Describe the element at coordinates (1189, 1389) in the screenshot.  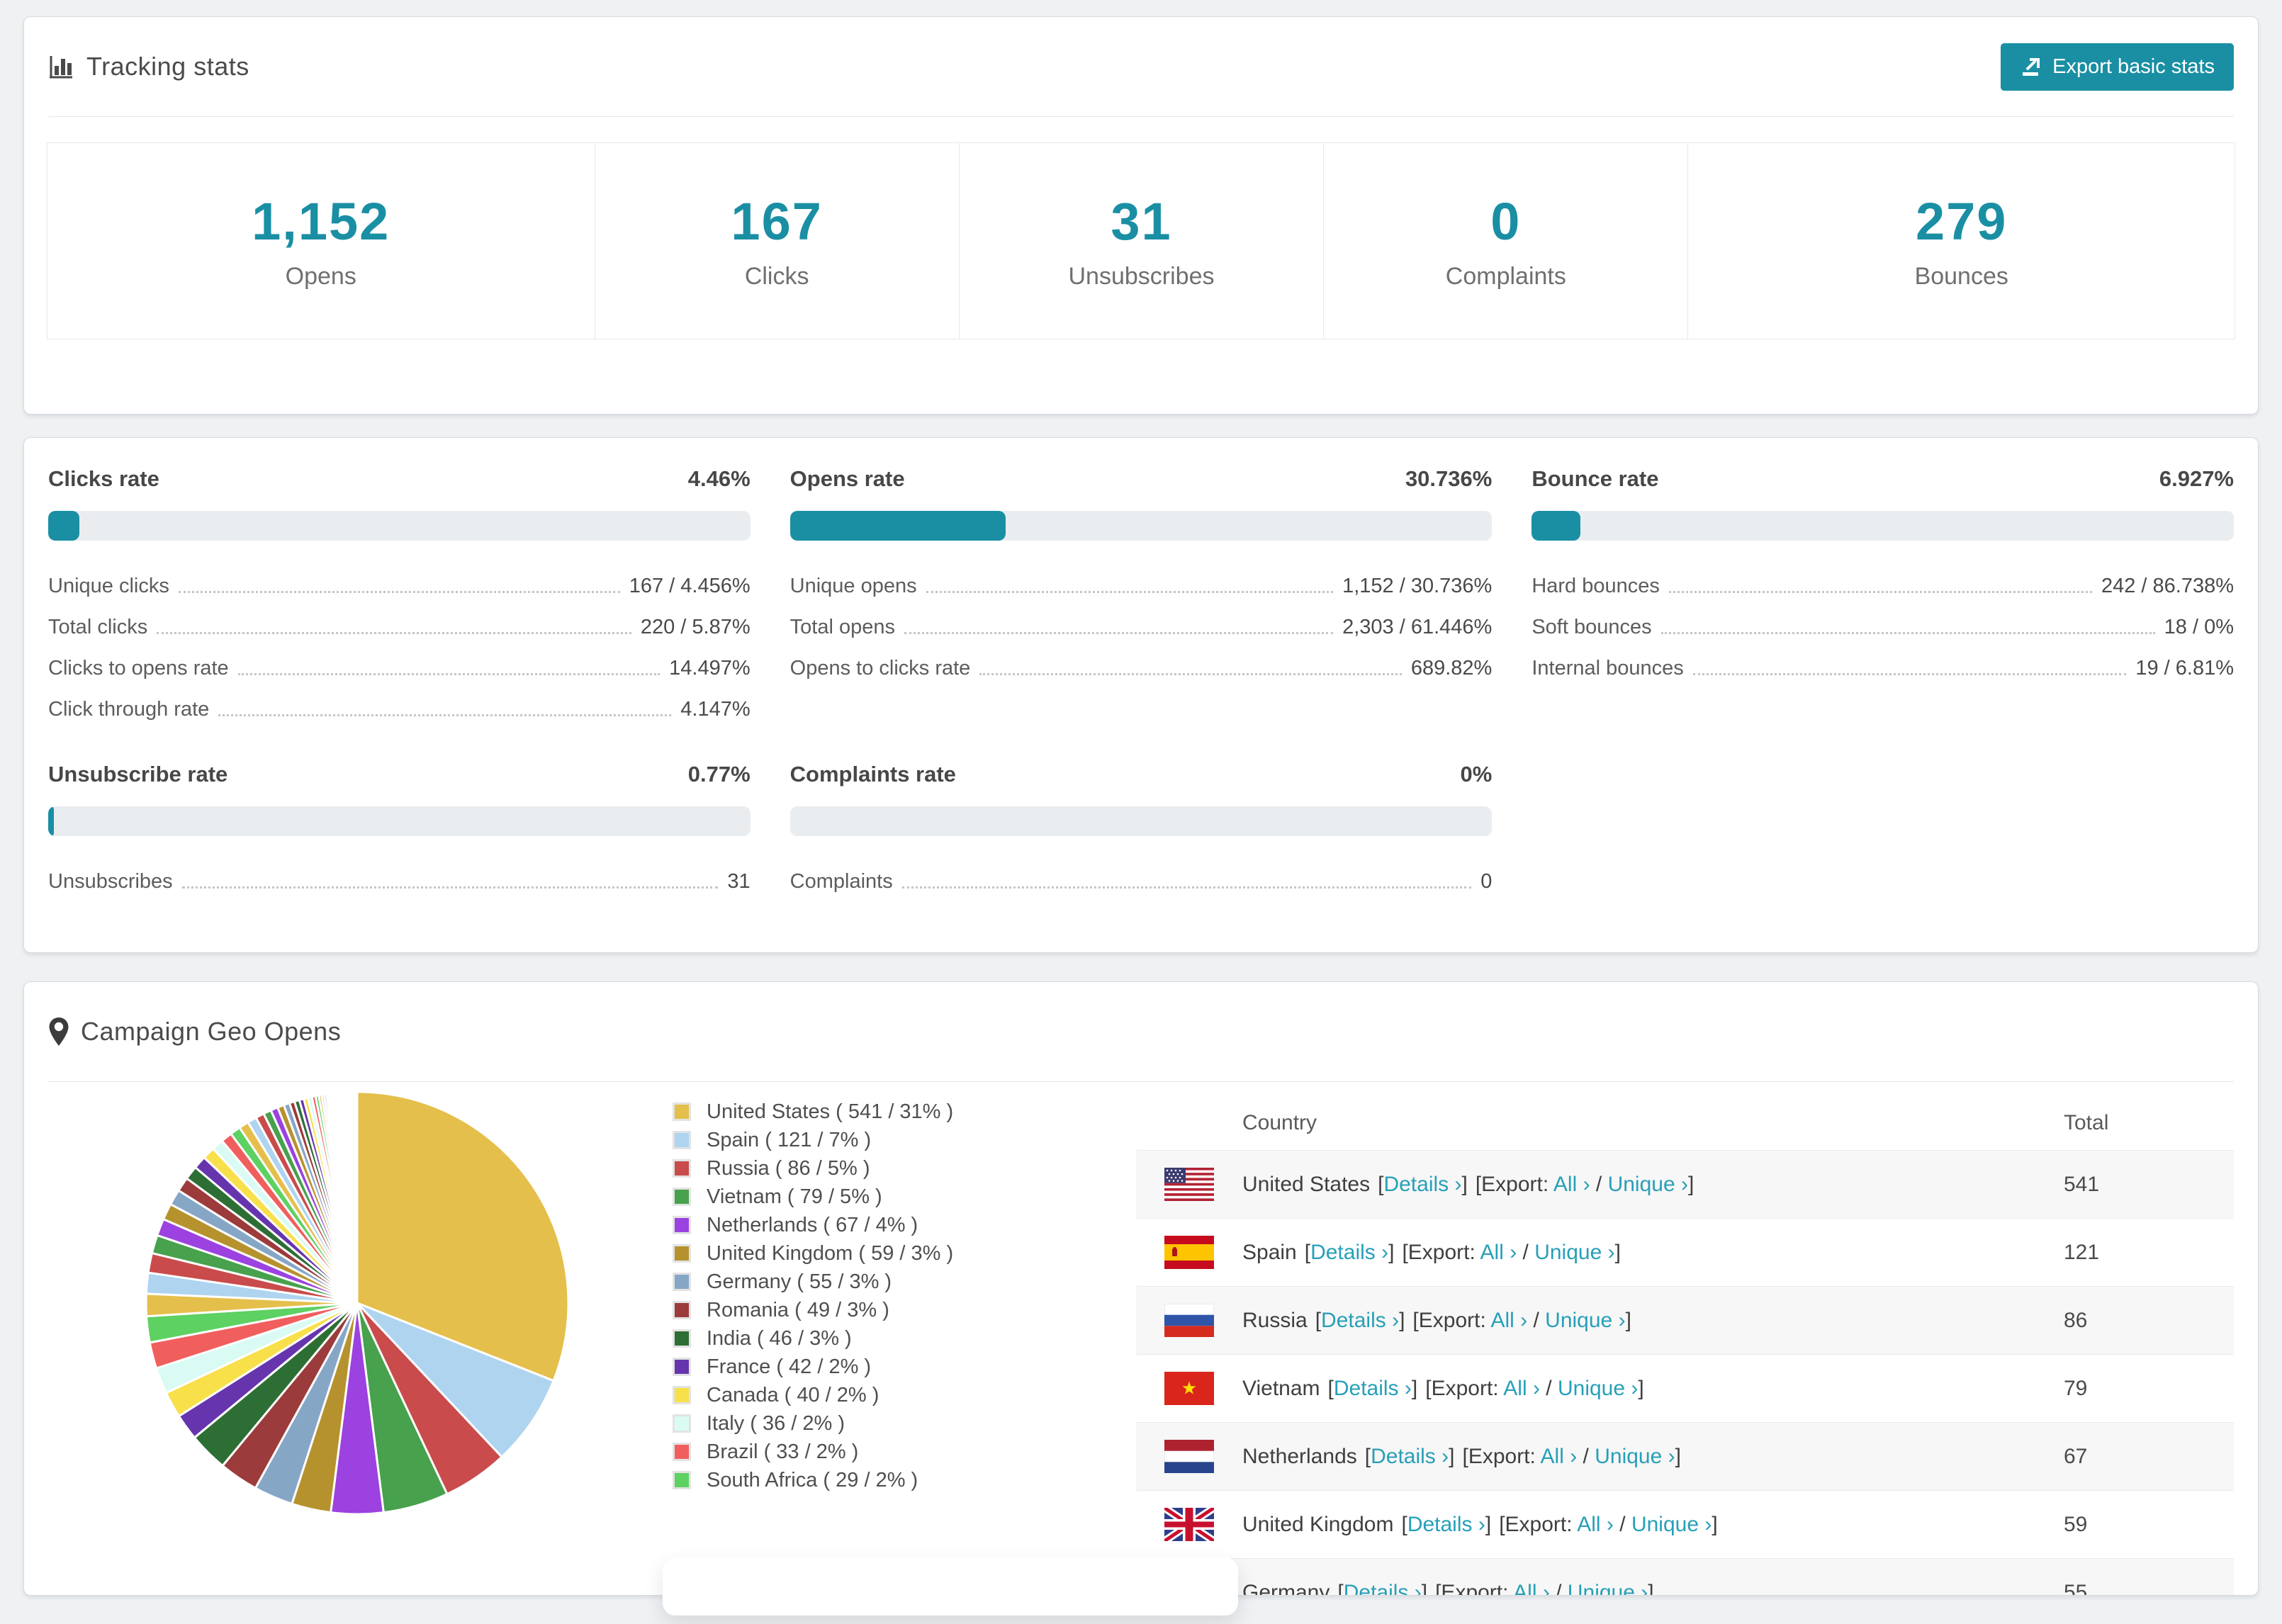
I see `flag-vietnam-icon` at that location.